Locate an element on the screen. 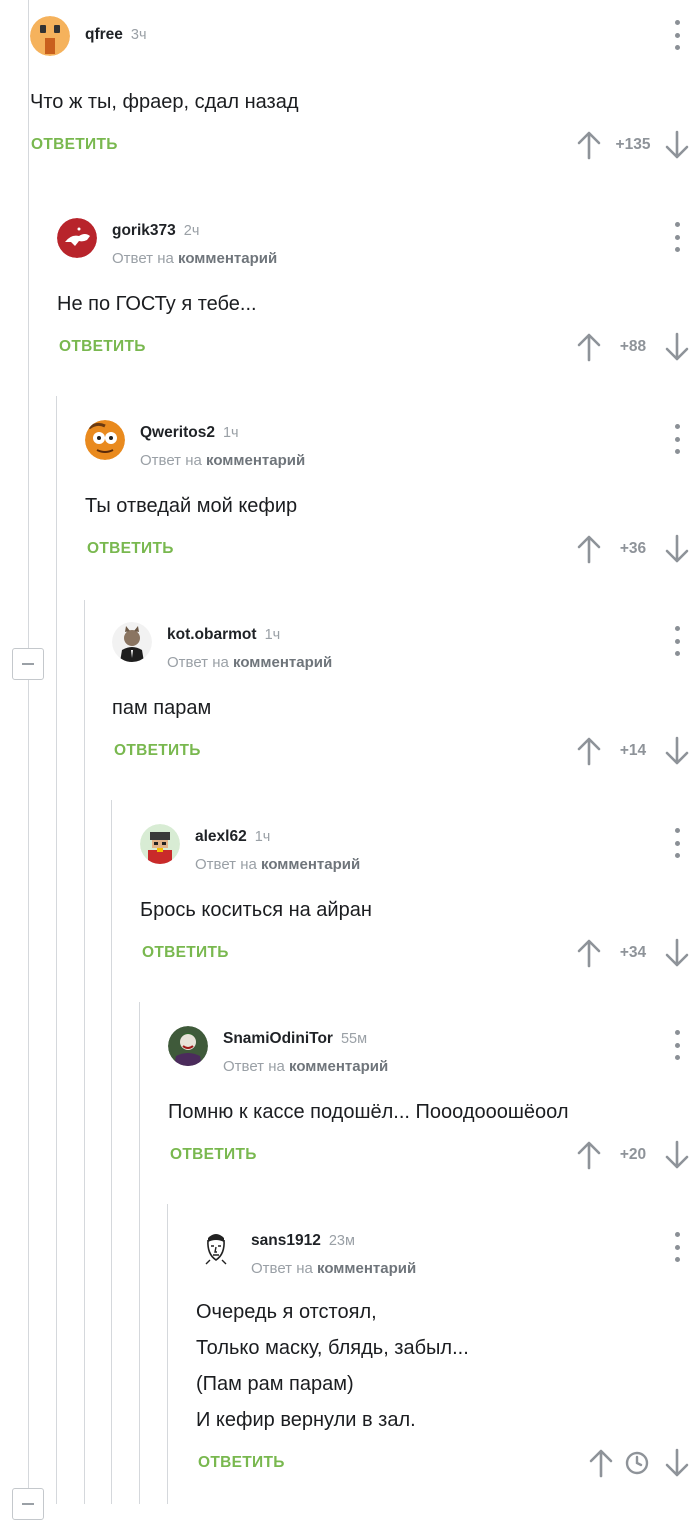 The height and width of the screenshot is (1520, 700). rating: +14 is located at coordinates (633, 750).